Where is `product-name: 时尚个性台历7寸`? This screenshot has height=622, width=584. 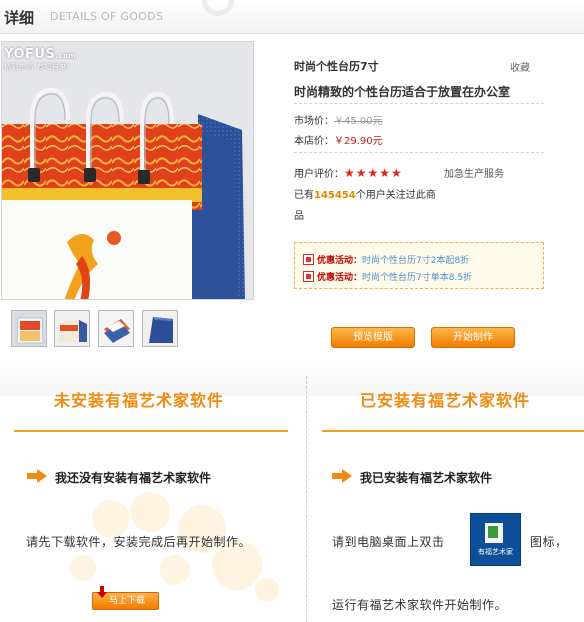 product-name: 时尚个性台历7寸 is located at coordinates (336, 66).